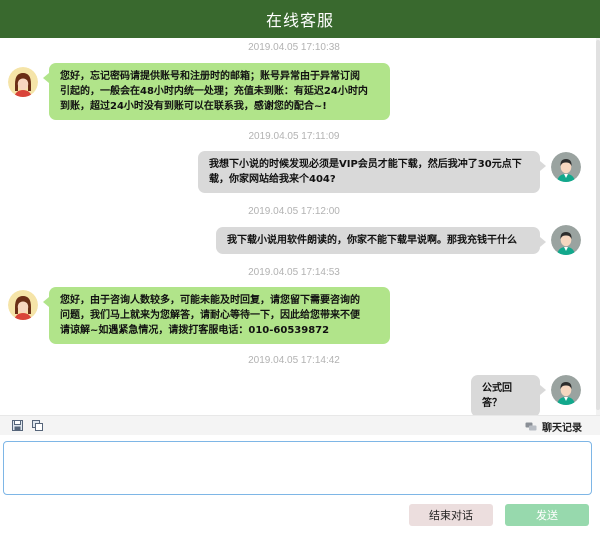 The image size is (600, 543). What do you see at coordinates (562, 428) in the screenshot?
I see `chat-history-label: 聊天记录` at bounding box center [562, 428].